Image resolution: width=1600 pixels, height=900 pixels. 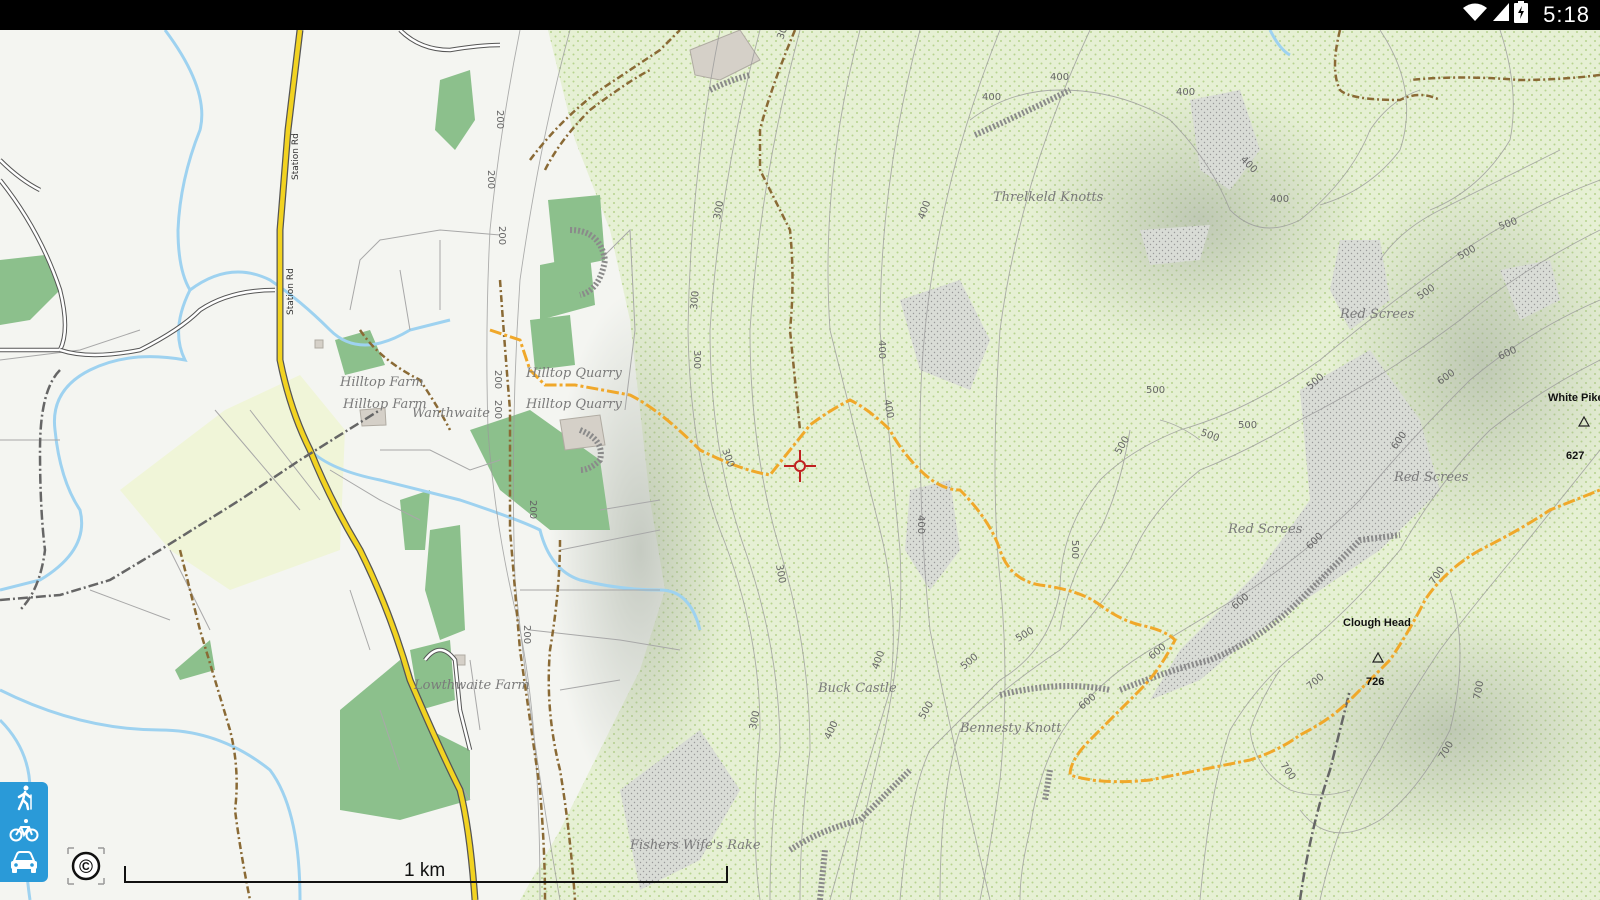 What do you see at coordinates (1521, 15) in the screenshot?
I see `battery-charging-icon` at bounding box center [1521, 15].